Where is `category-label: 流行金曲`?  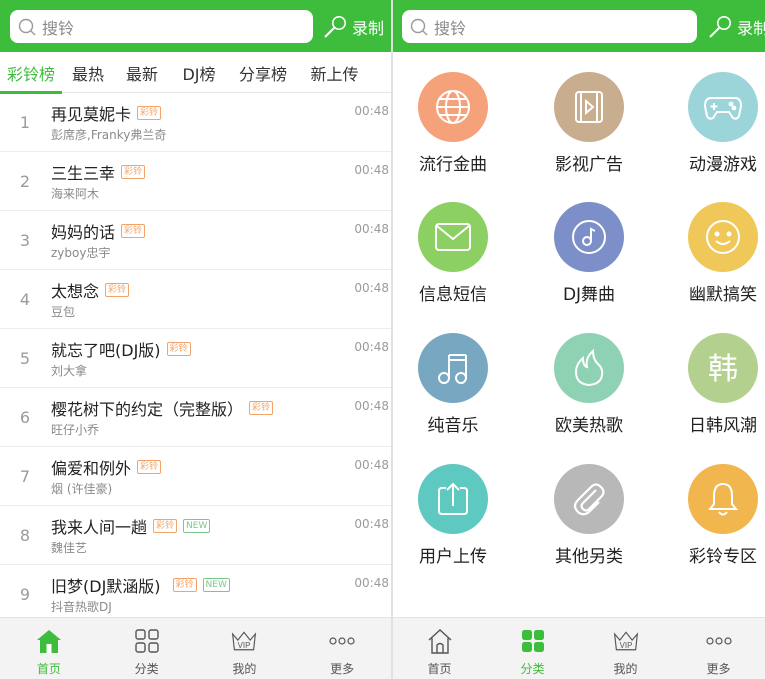 category-label: 流行金曲 is located at coordinates (453, 165).